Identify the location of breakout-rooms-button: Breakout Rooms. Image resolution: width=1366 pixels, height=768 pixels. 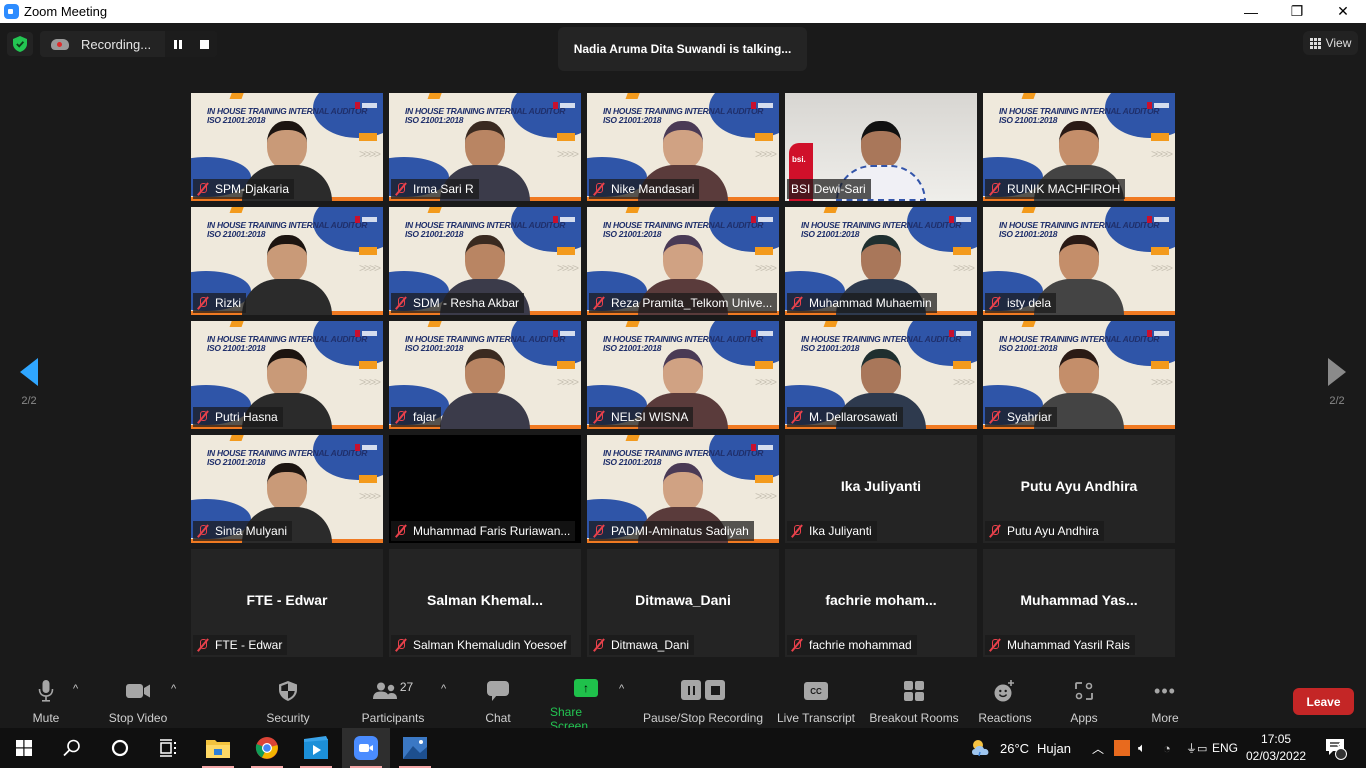
(914, 702).